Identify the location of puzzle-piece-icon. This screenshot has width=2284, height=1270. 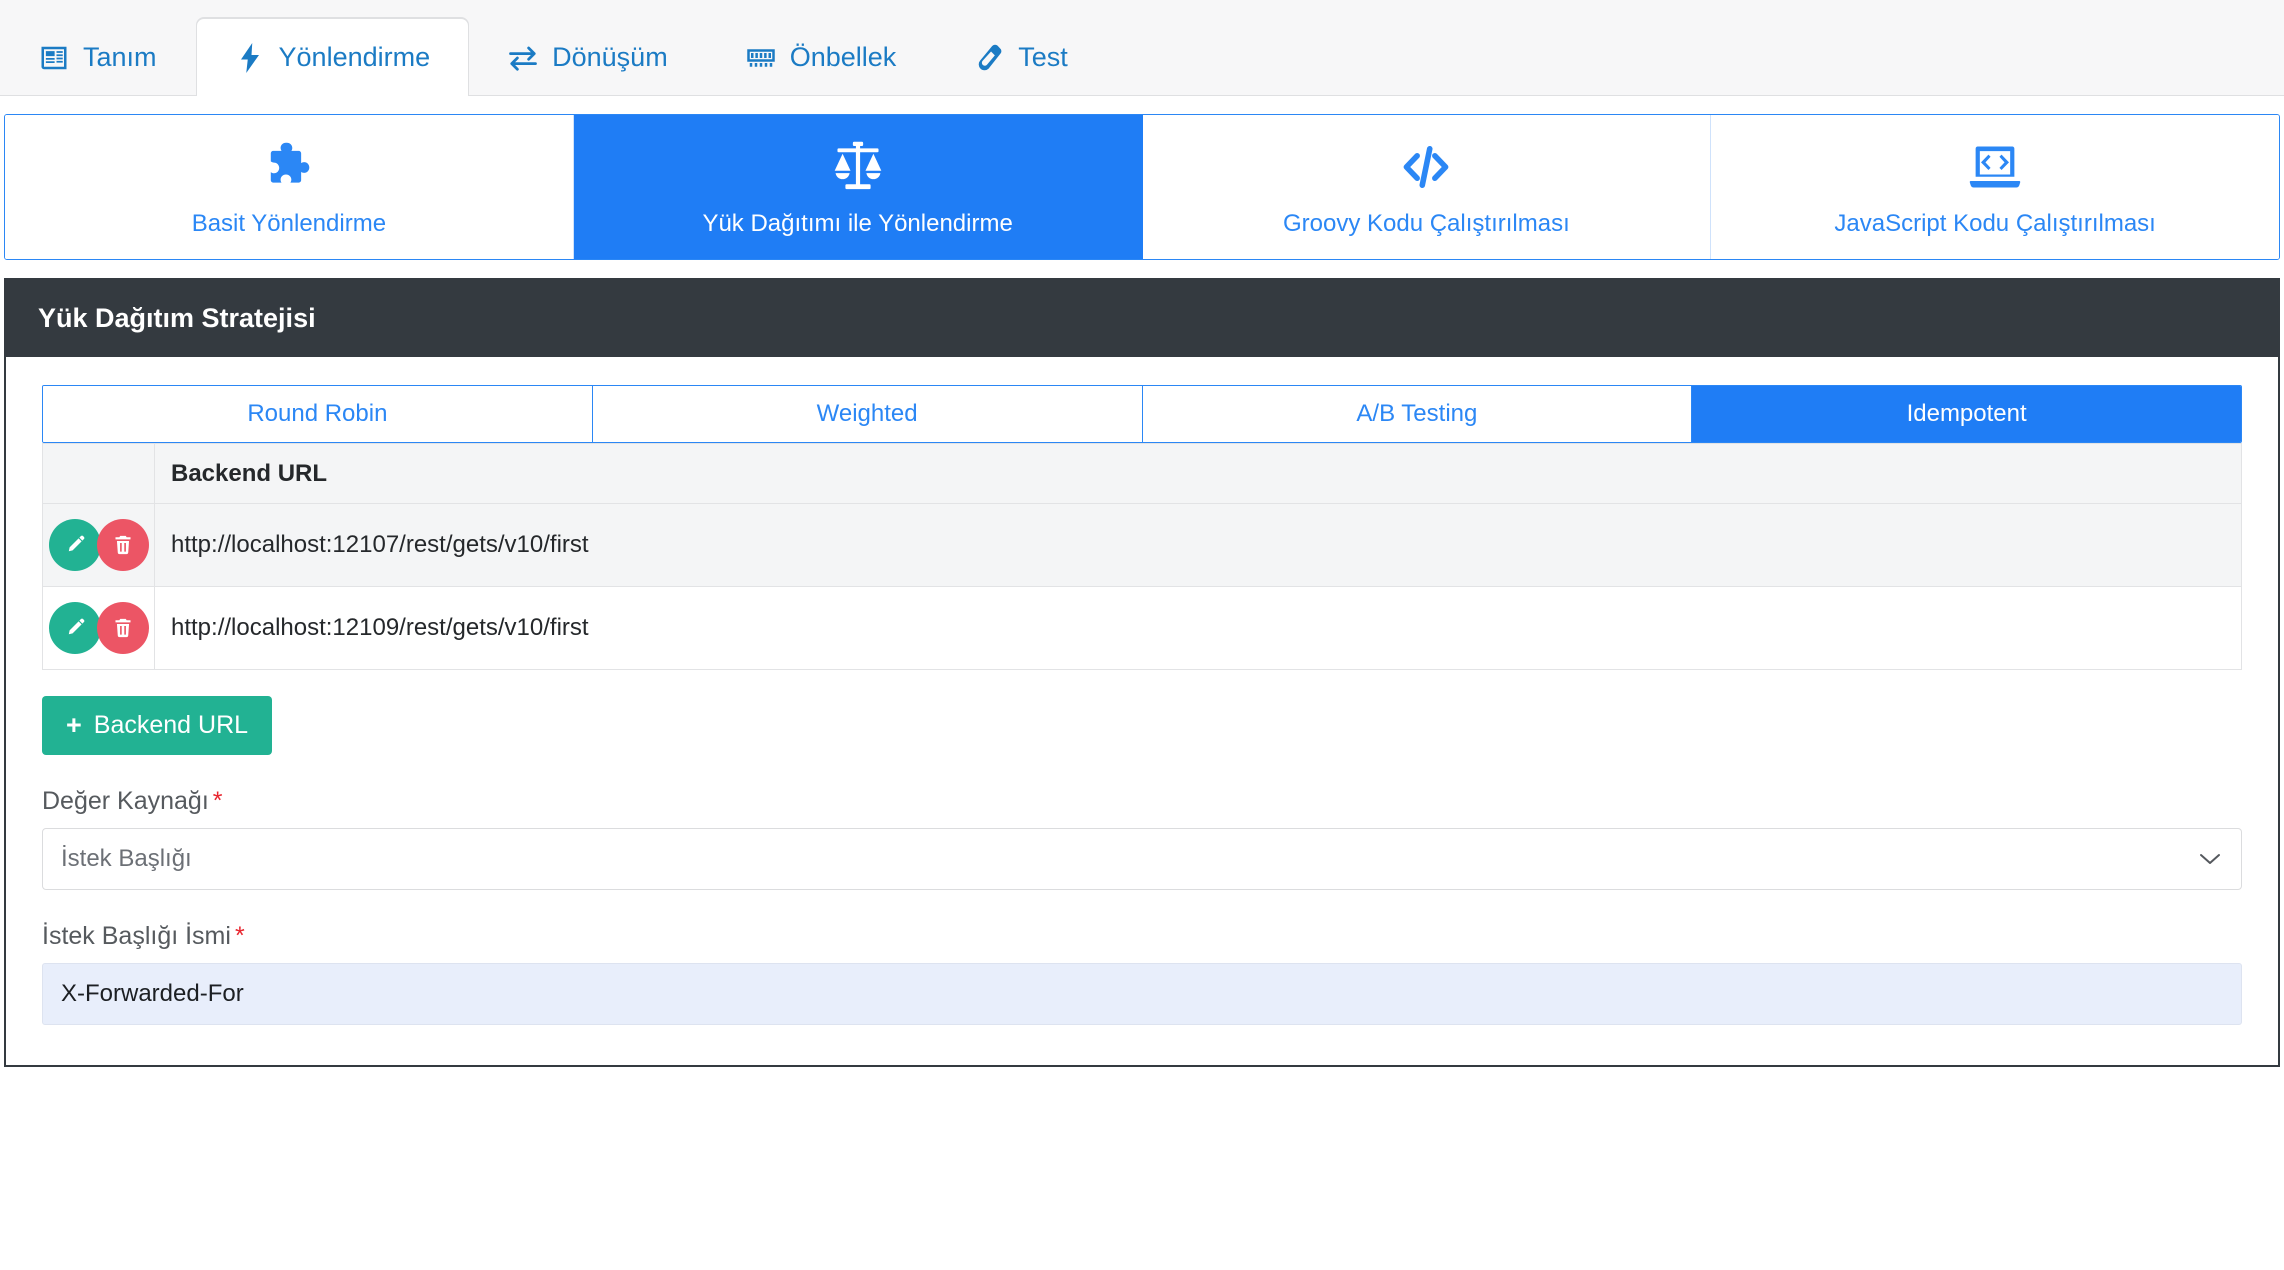
(289, 167).